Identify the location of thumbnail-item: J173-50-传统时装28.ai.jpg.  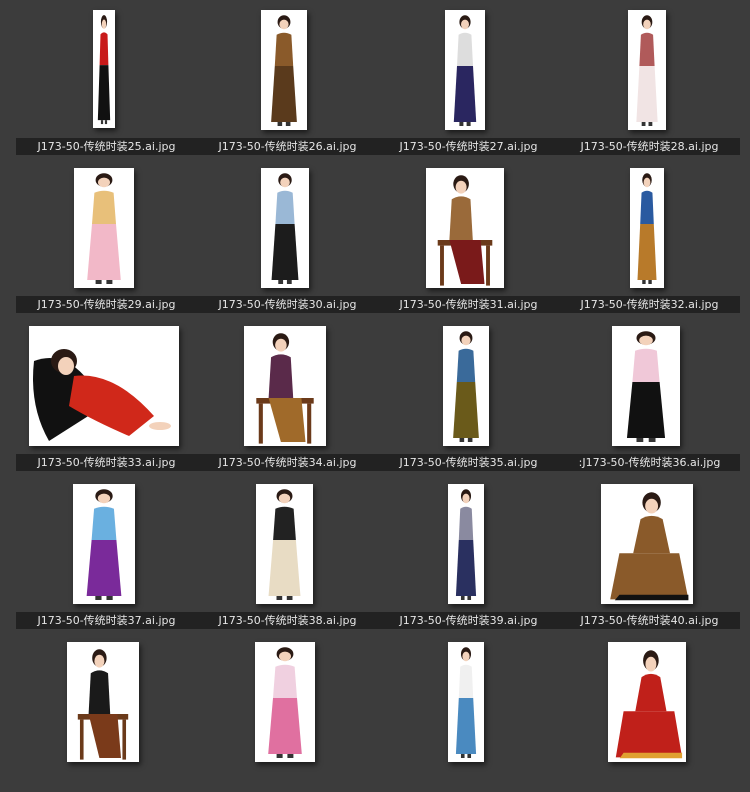
(649, 81).